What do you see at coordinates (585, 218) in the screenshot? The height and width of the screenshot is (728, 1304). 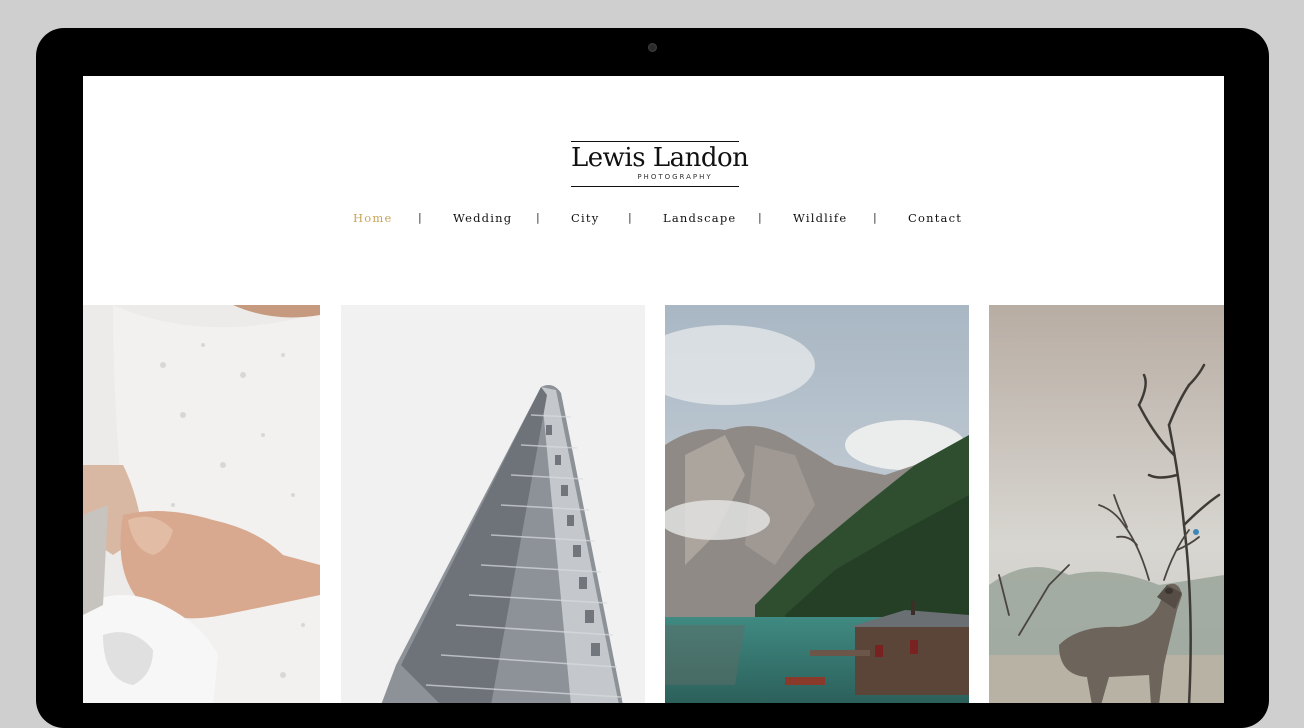 I see `nav-city: City` at bounding box center [585, 218].